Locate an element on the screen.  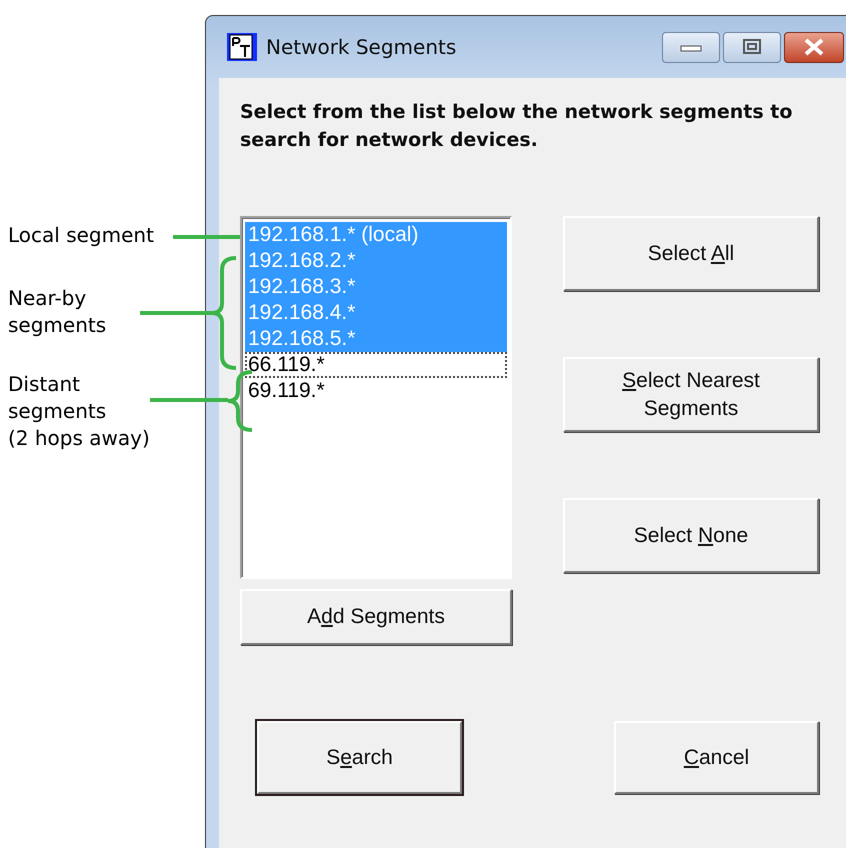
select-button: Select None is located at coordinates (691, 535).